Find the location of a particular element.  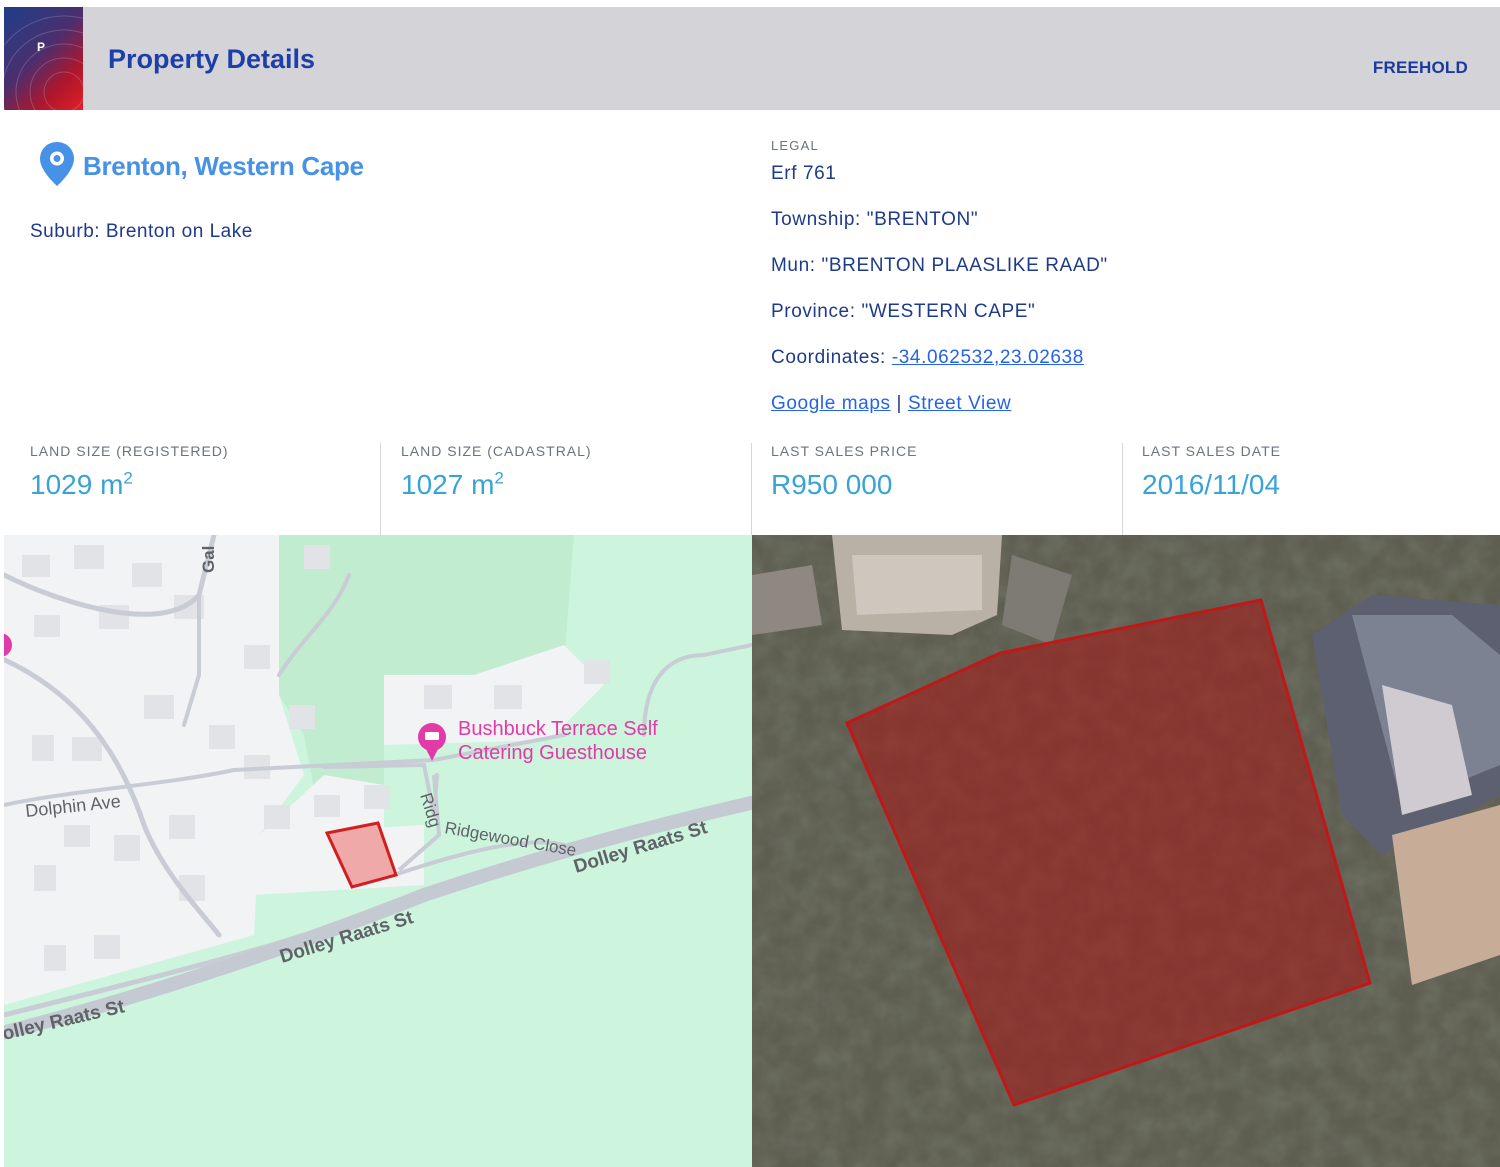

stat-land-size-registered: LAND SIZE (REGISTERED) 1029 m2 is located at coordinates (129, 489).